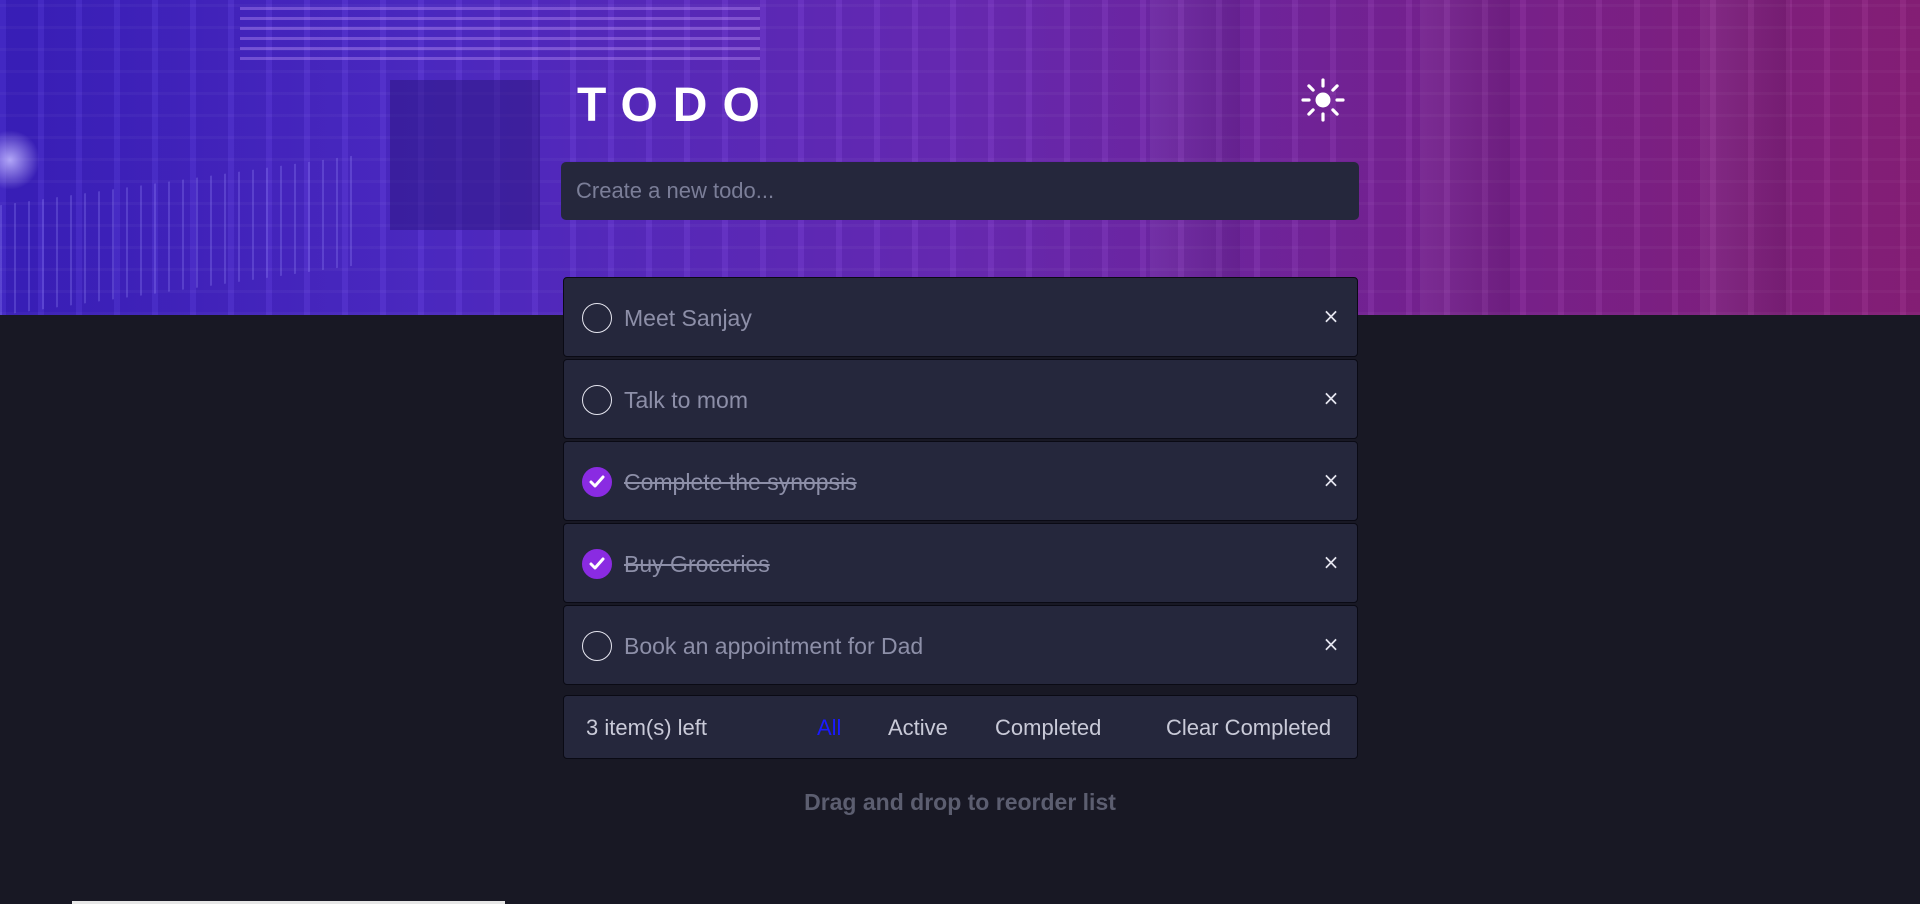 This screenshot has width=1920, height=904. I want to click on sun-icon, so click(1323, 100).